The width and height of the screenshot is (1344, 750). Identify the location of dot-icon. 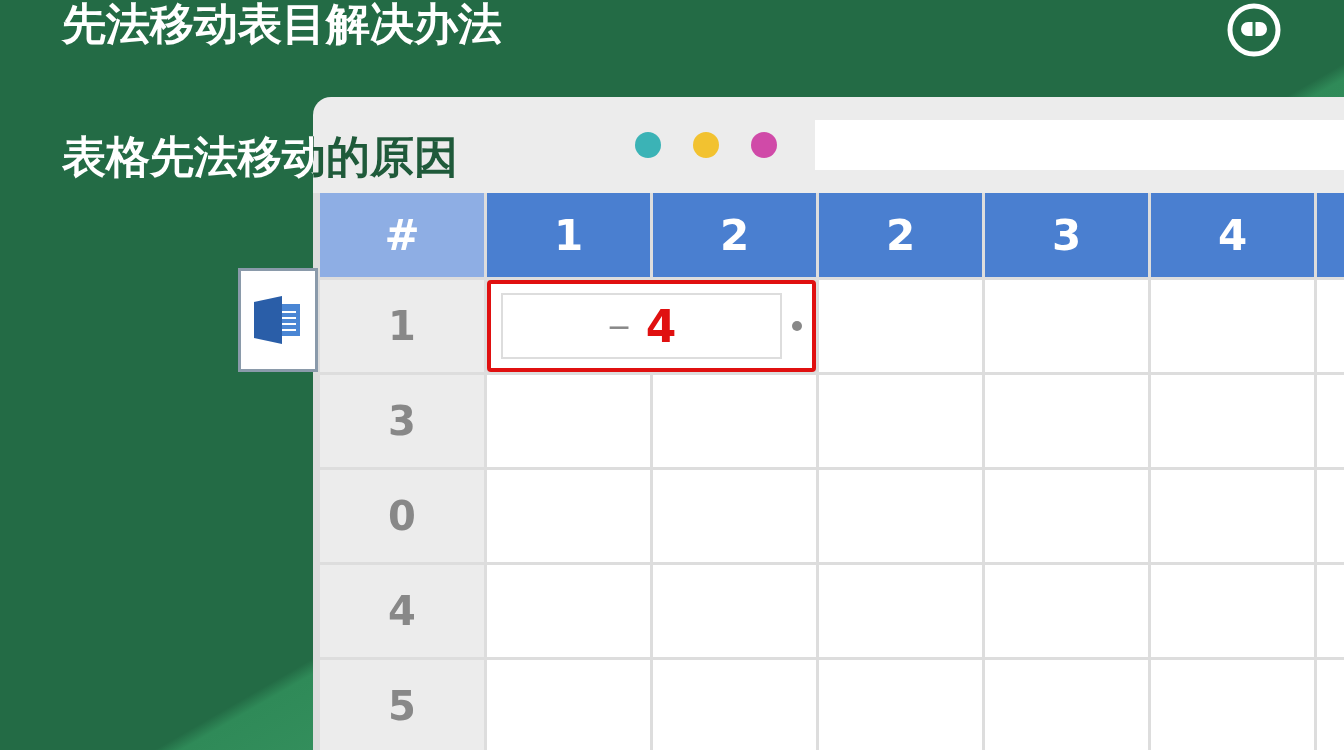
(797, 326).